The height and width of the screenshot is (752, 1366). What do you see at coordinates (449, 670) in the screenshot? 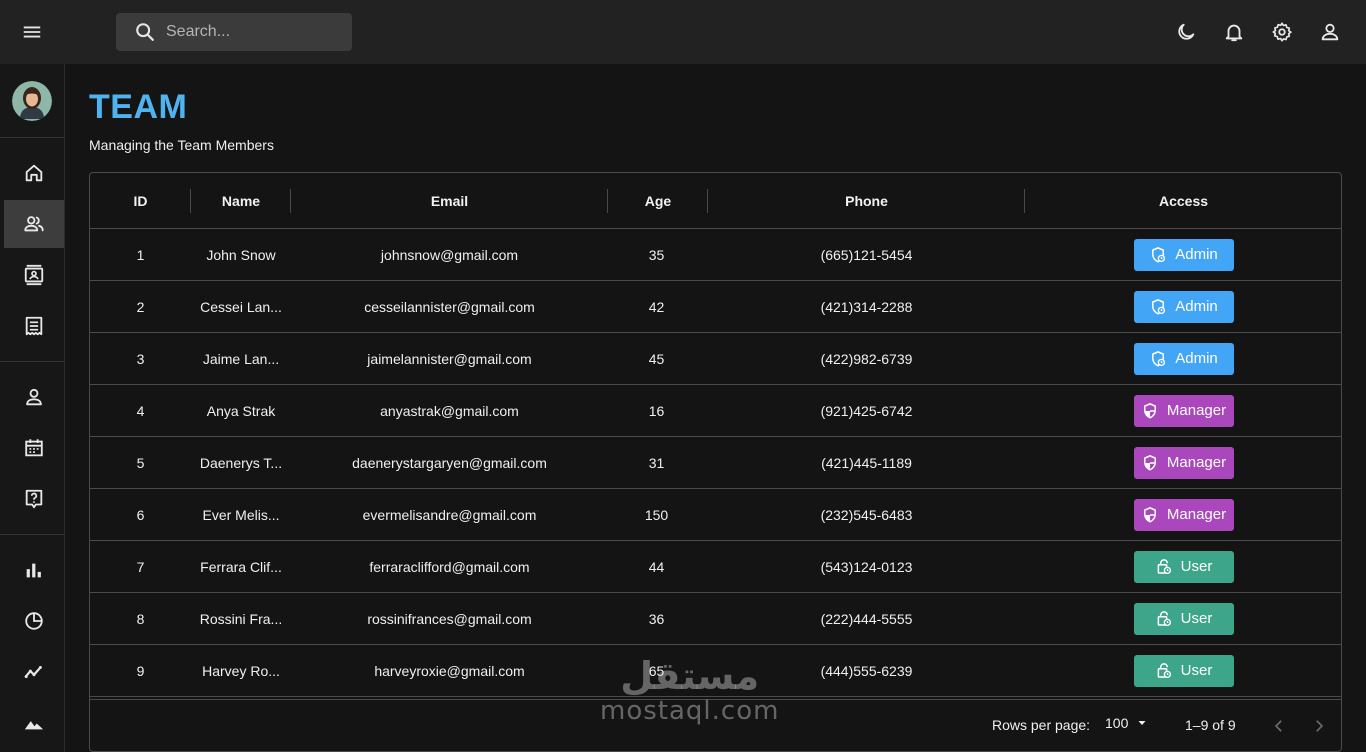
I see `cell-email: harveyroxie@gmail.com` at bounding box center [449, 670].